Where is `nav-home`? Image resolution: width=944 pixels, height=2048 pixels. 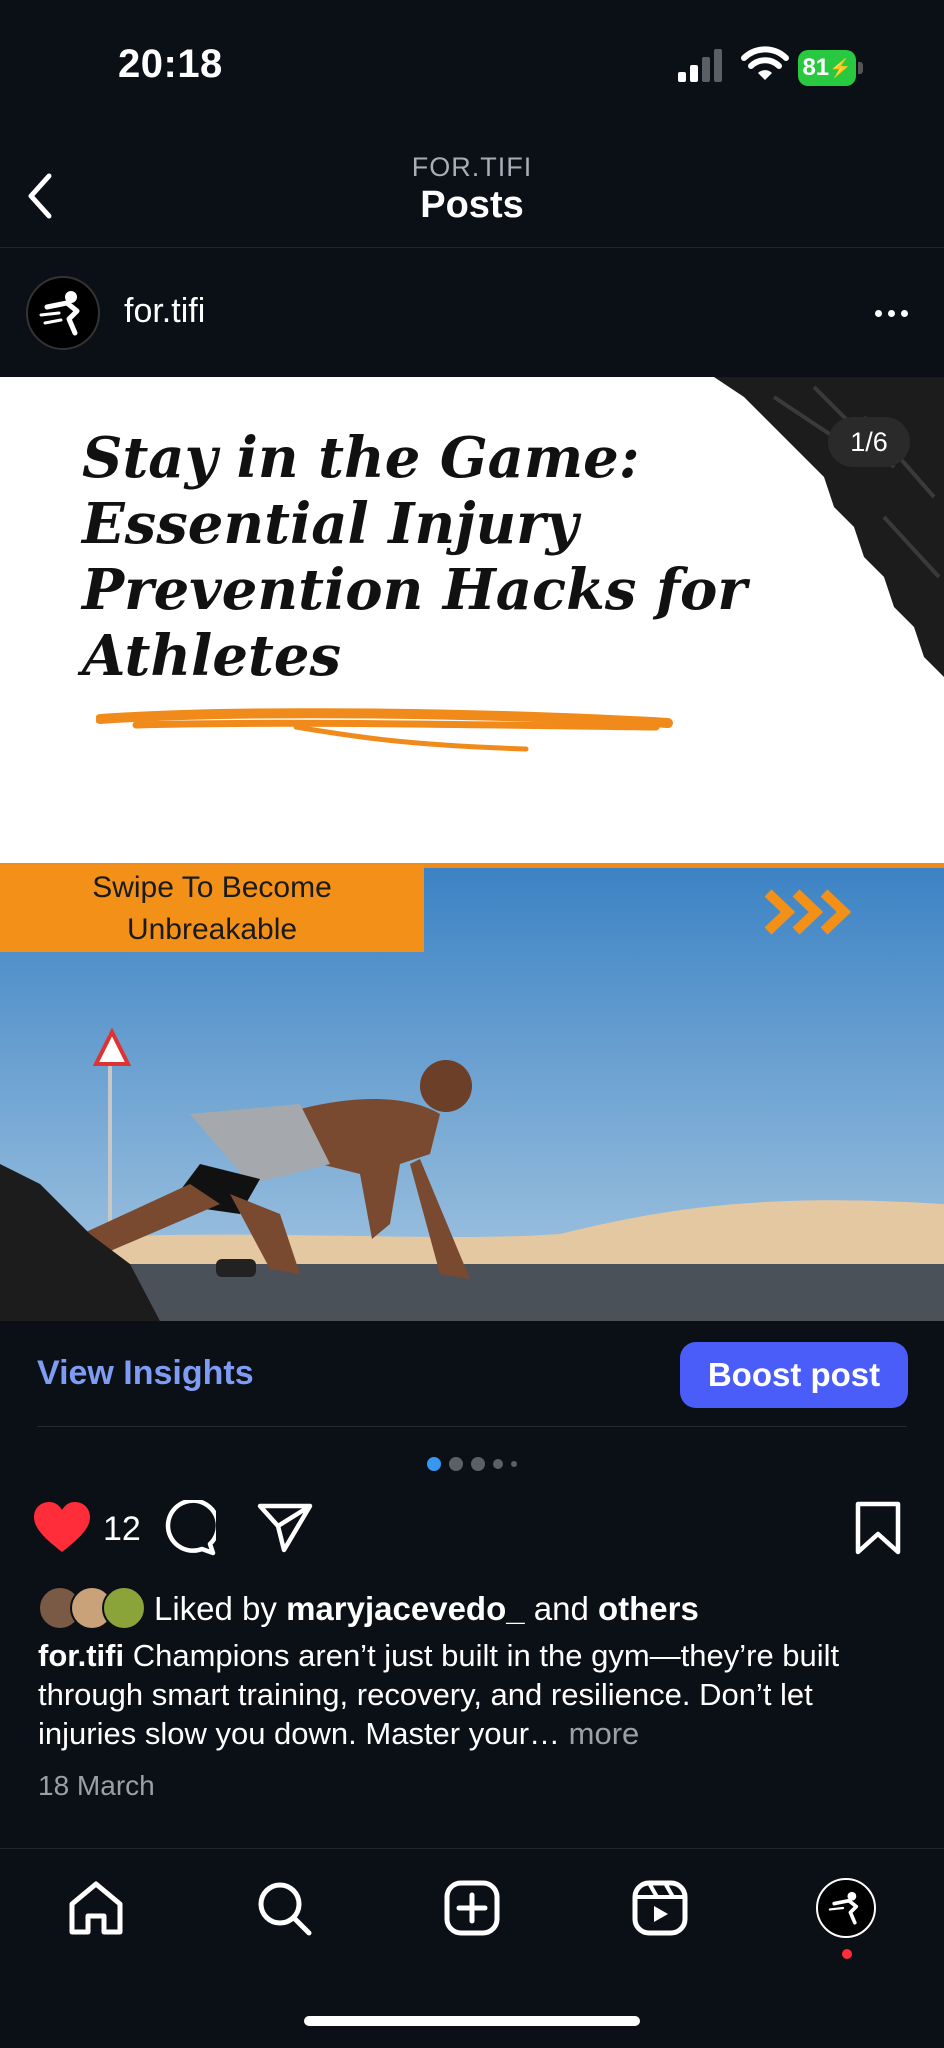
nav-home is located at coordinates (96, 1908).